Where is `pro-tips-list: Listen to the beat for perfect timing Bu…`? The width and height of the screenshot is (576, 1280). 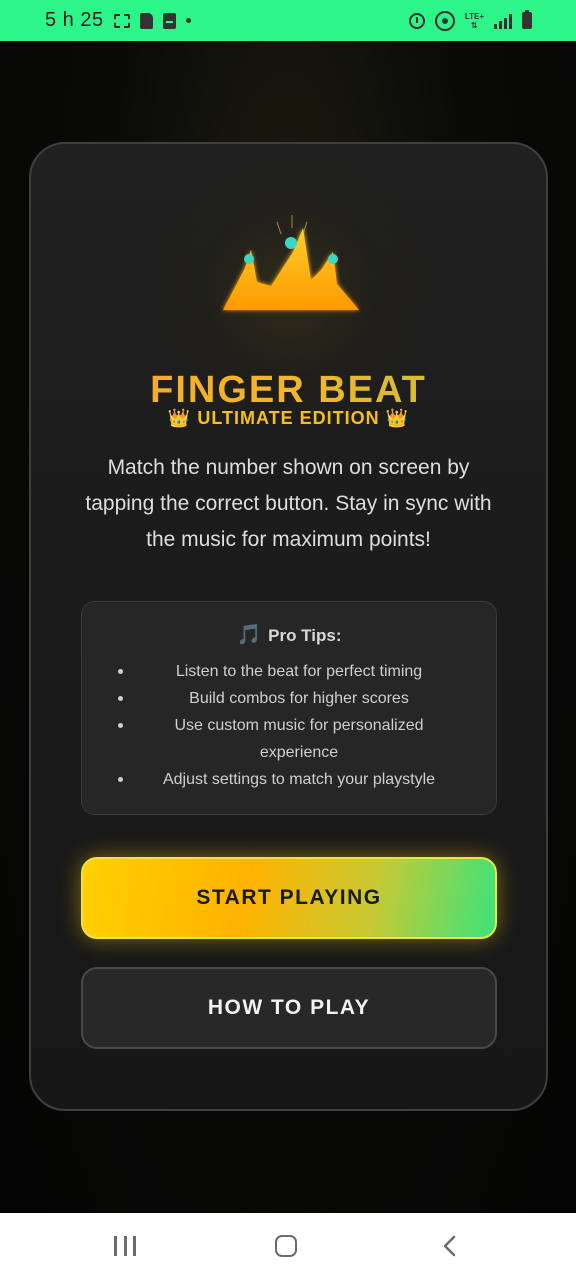 pro-tips-list: Listen to the beat for perfect timing Bu… is located at coordinates (289, 725).